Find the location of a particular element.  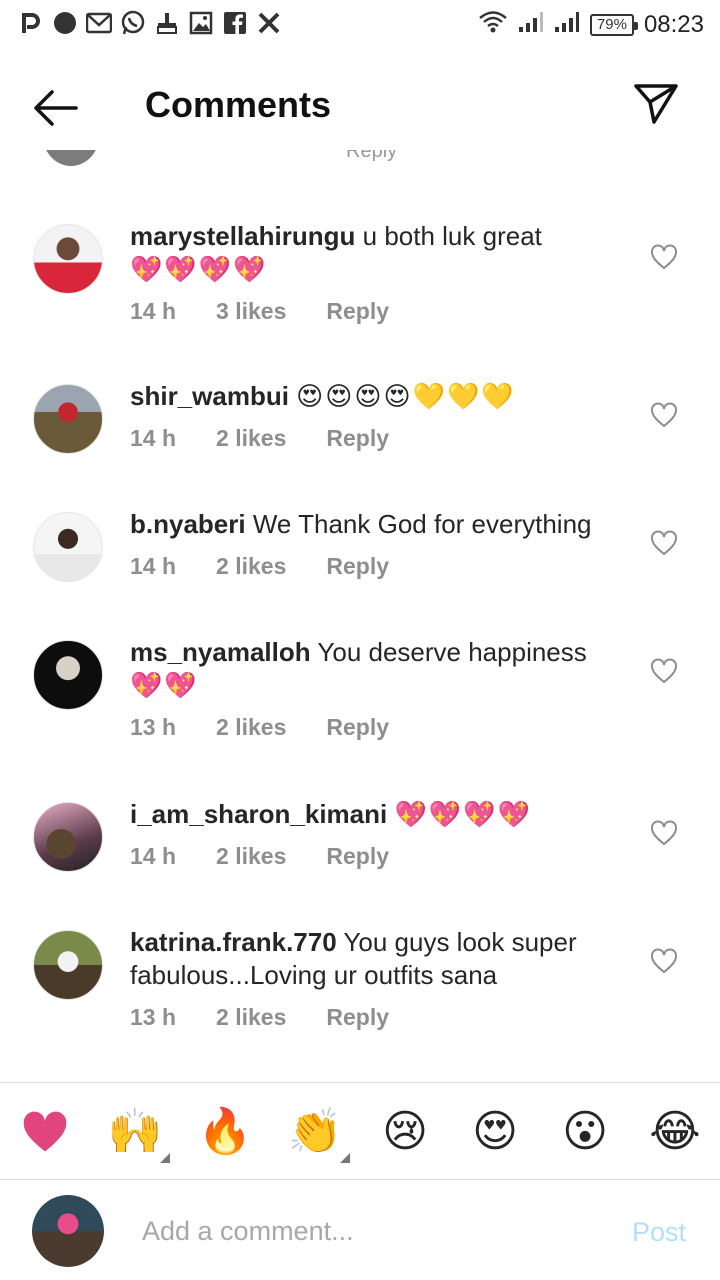

comment-meta: 14 h 3 likes Reply is located at coordinates (259, 311).